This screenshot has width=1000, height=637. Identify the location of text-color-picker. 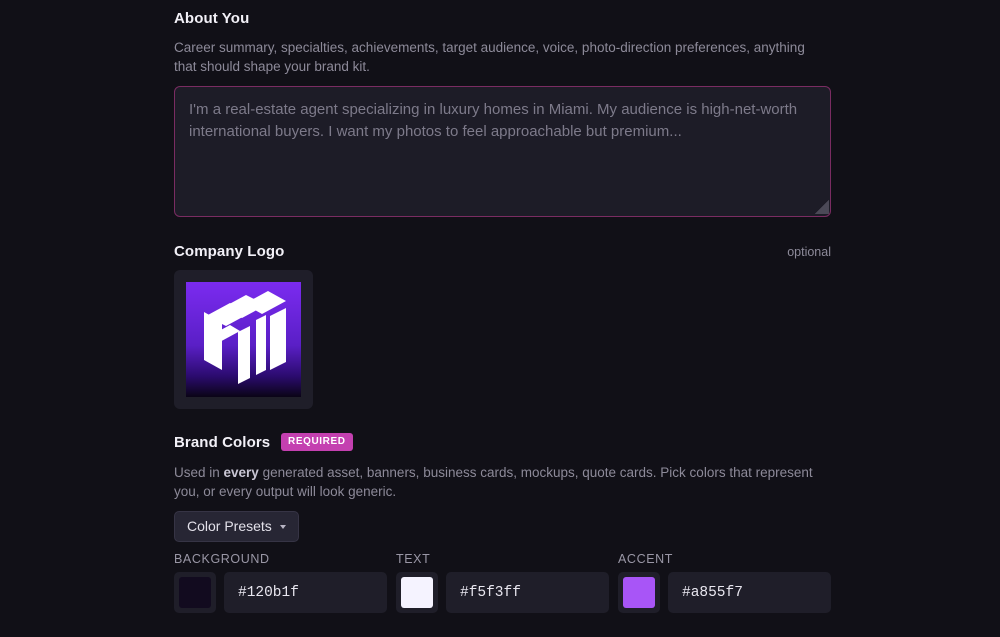
(417, 592).